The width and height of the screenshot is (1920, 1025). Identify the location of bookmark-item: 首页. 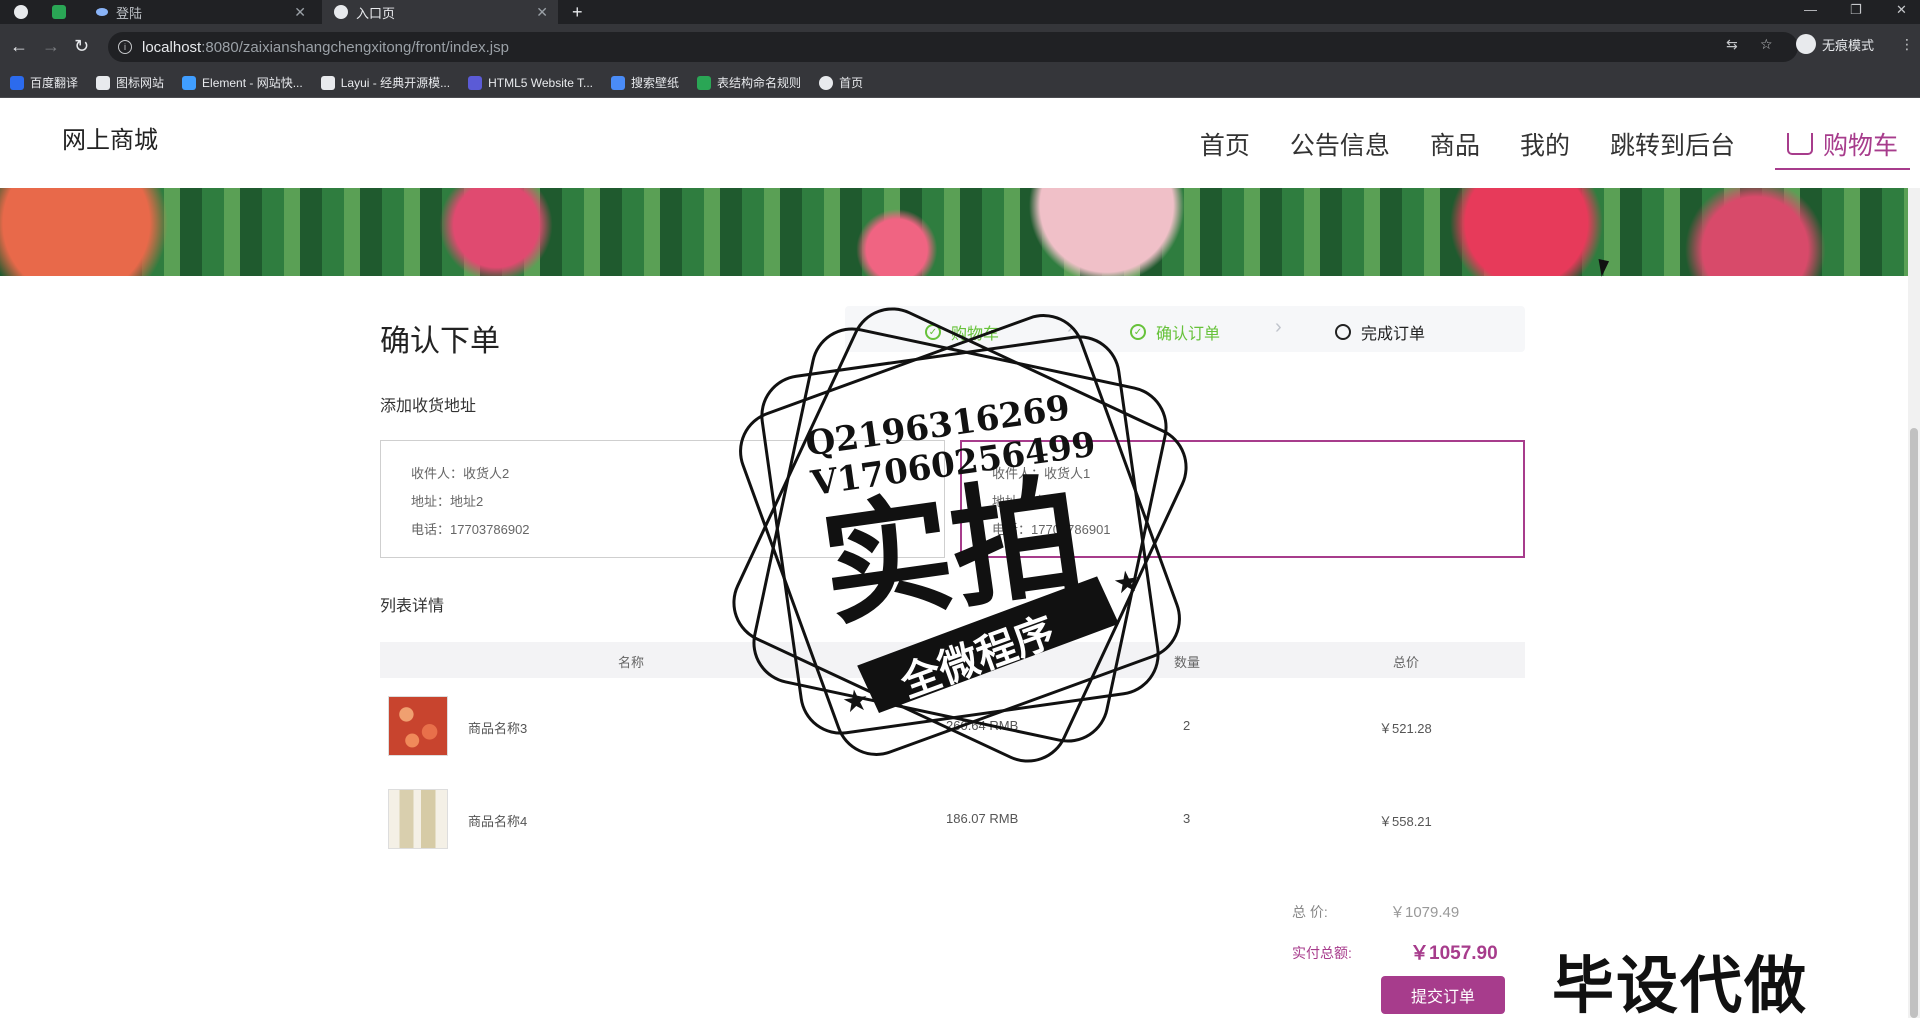
(841, 82).